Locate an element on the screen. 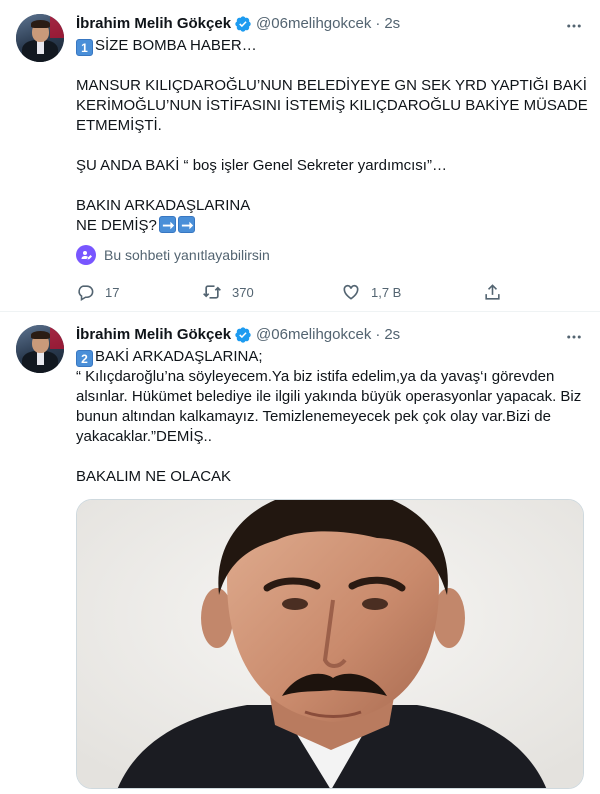  reply-restriction-text: Bu sohbeti yanıtlayabilirsin is located at coordinates (187, 255).